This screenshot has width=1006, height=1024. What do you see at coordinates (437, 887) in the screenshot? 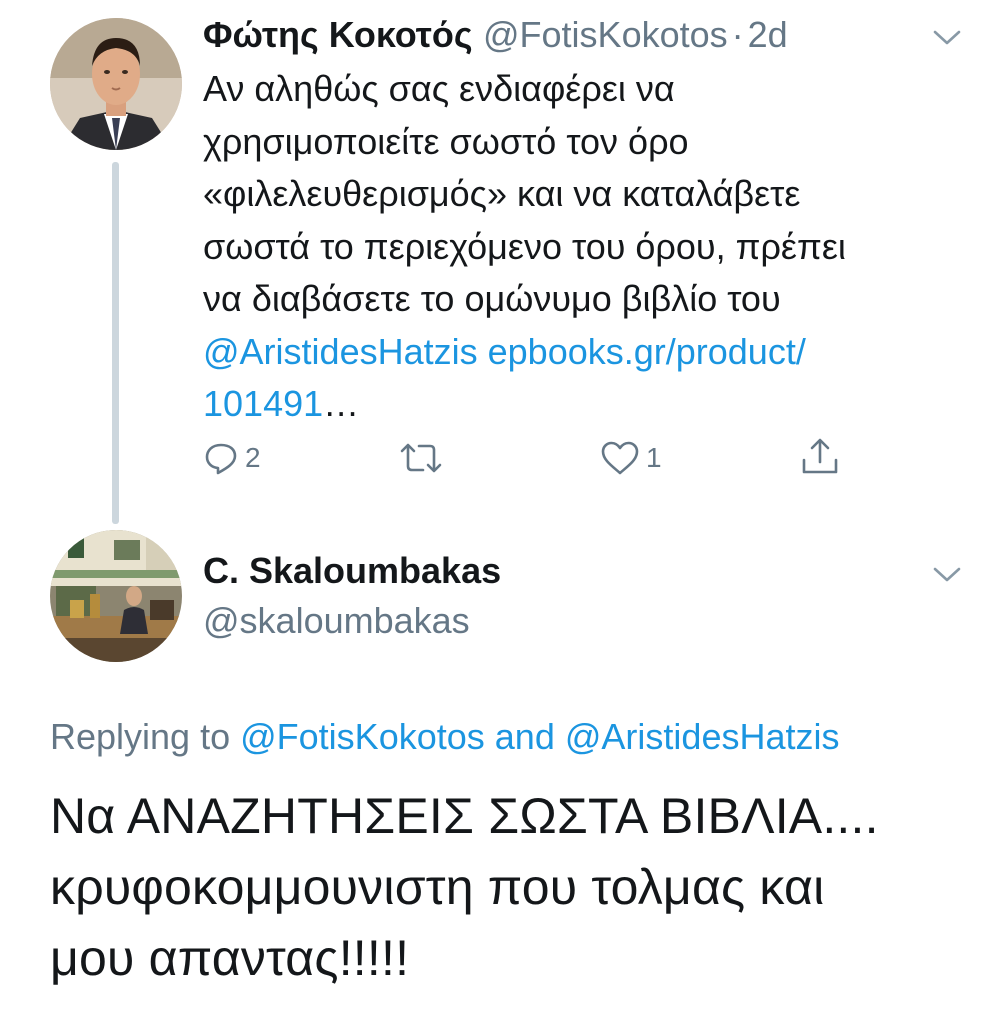
I see `tweet-line: κρυφοκομμουνιστη που τολμας και` at bounding box center [437, 887].